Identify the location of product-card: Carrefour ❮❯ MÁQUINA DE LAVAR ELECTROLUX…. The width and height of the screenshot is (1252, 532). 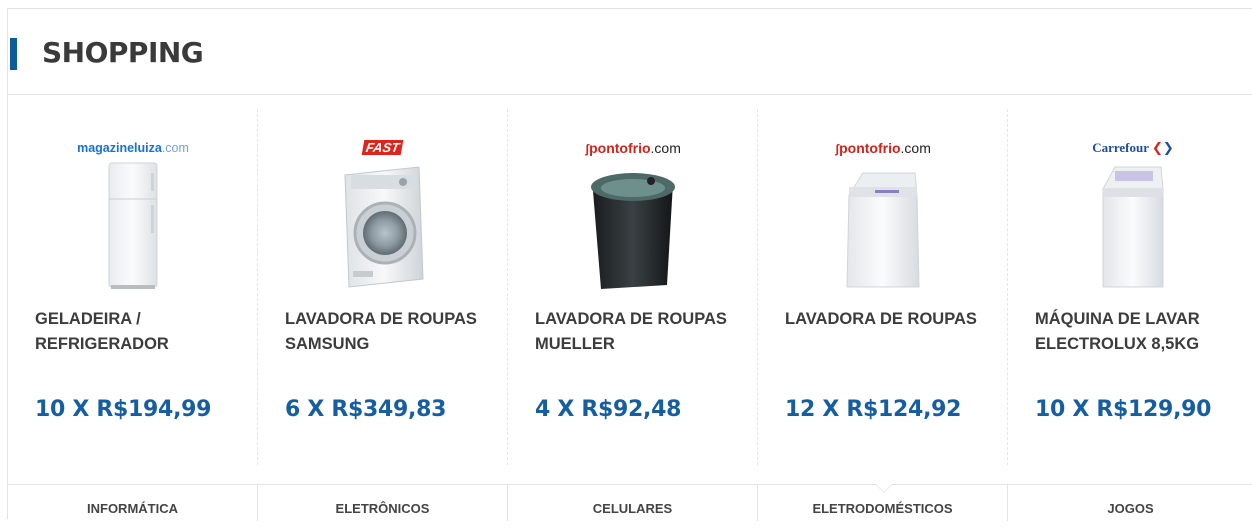
(1130, 287).